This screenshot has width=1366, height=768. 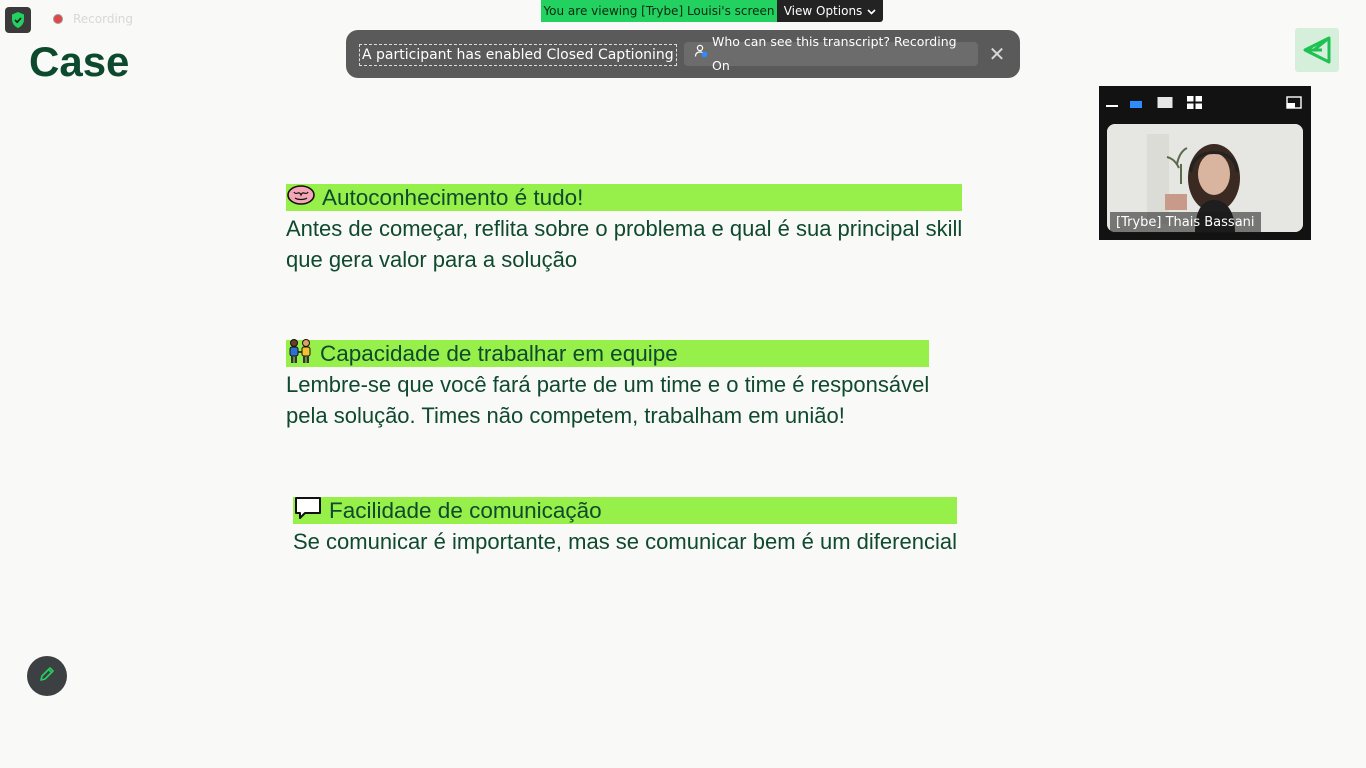 What do you see at coordinates (659, 11) in the screenshot?
I see `screen-share-banner: You are viewing [Trybe] Louisi's screen` at bounding box center [659, 11].